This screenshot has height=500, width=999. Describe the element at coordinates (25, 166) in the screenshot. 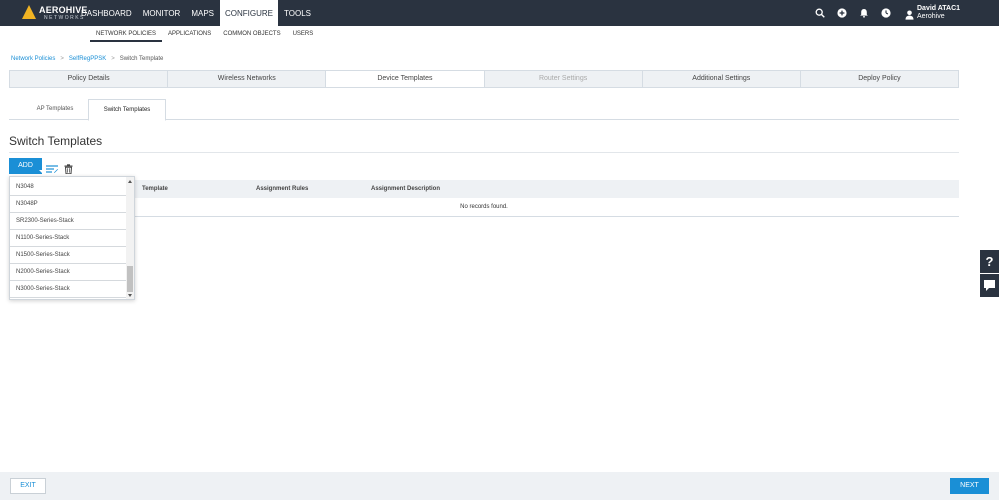

I see `add-button: ADD` at that location.